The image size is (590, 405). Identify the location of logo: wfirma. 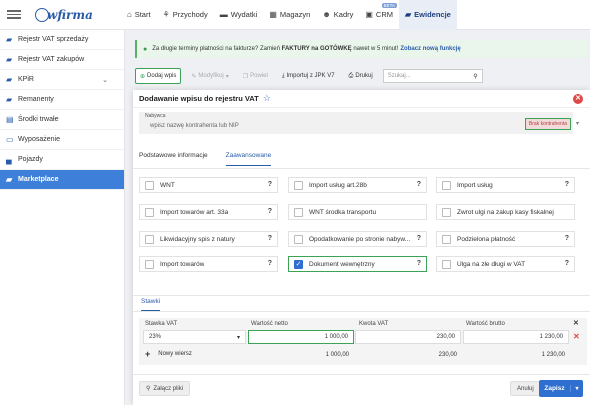
(64, 14).